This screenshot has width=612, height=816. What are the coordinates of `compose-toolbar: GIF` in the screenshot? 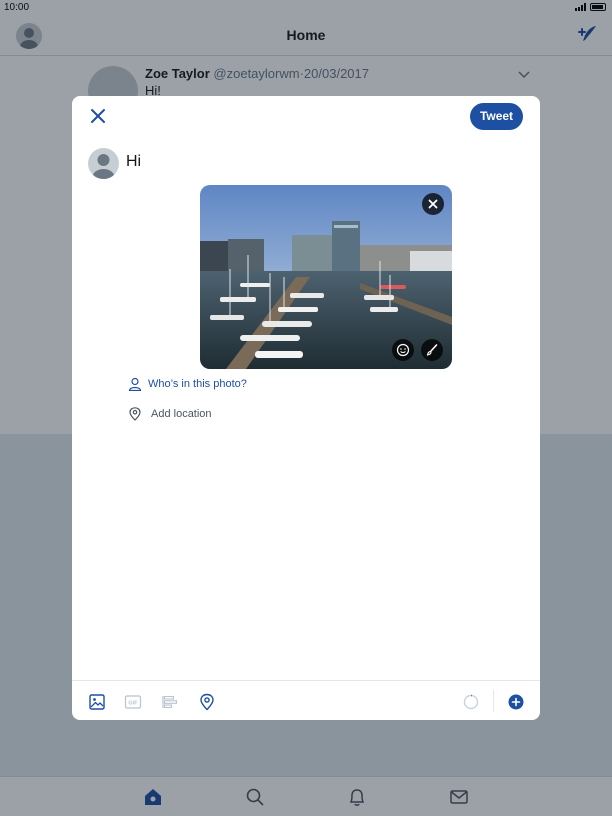 It's located at (306, 700).